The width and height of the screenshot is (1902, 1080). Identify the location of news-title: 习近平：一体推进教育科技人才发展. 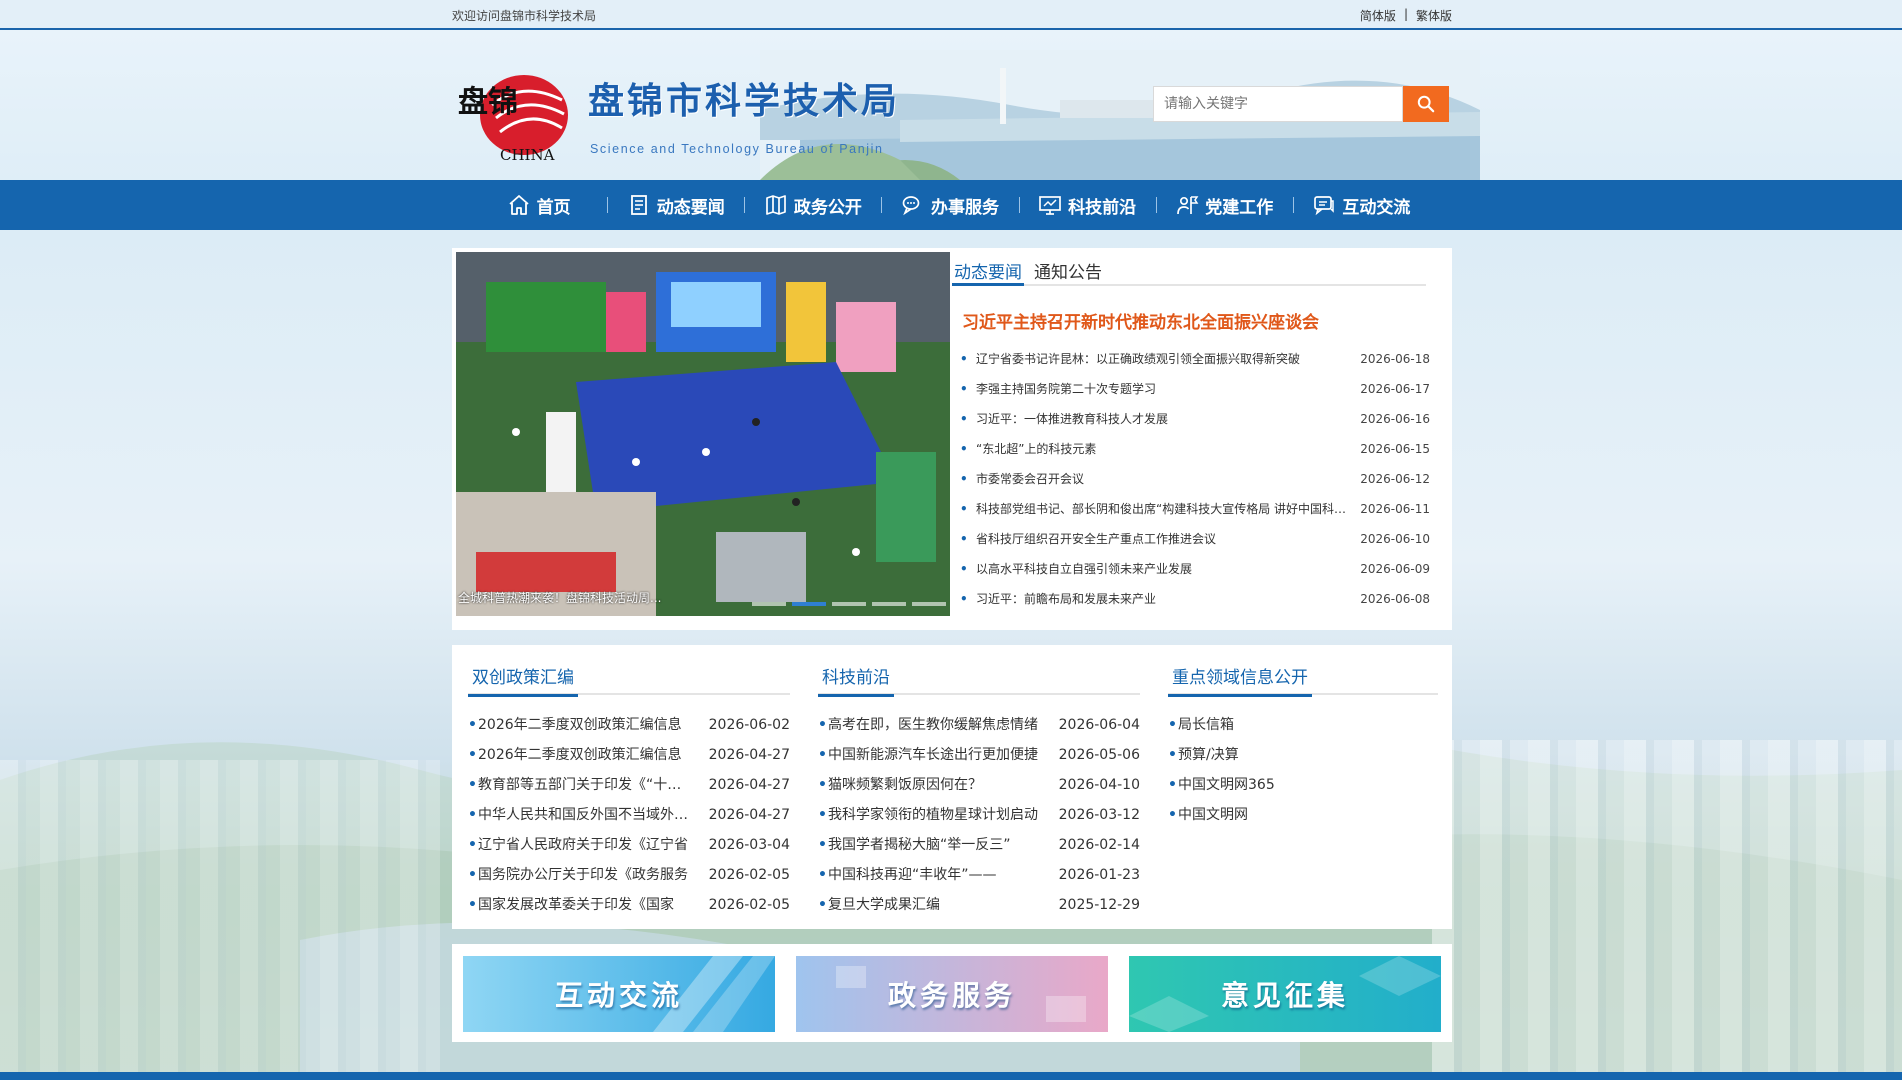
(1155, 419).